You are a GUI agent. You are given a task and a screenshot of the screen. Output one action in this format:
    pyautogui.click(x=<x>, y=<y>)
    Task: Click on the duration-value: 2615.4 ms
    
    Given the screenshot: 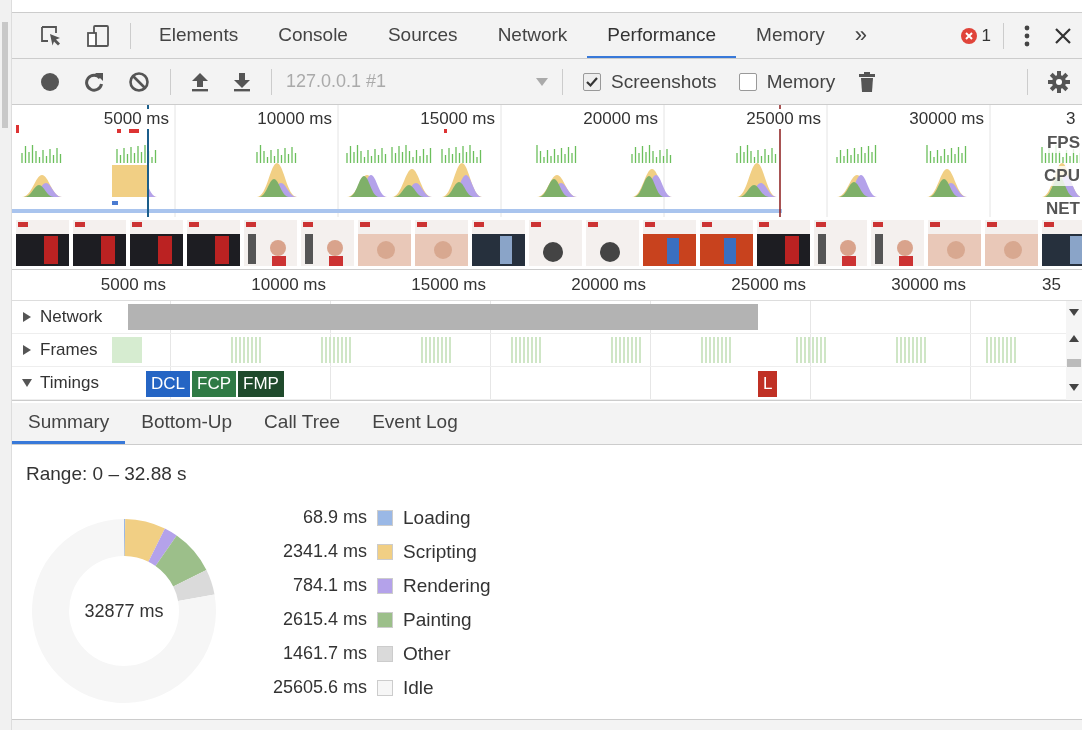 What is the action you would take?
    pyautogui.click(x=324, y=619)
    